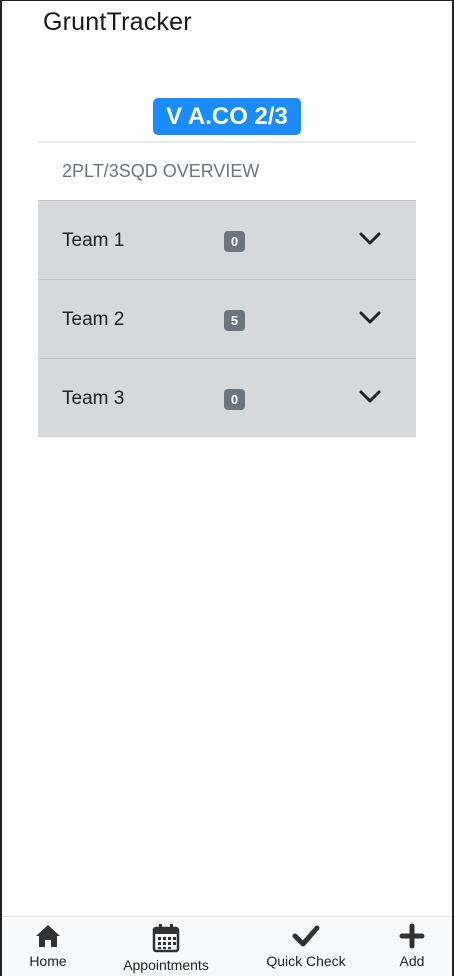 Image resolution: width=454 pixels, height=976 pixels. I want to click on team-row-1: Team 1 0, so click(227, 239).